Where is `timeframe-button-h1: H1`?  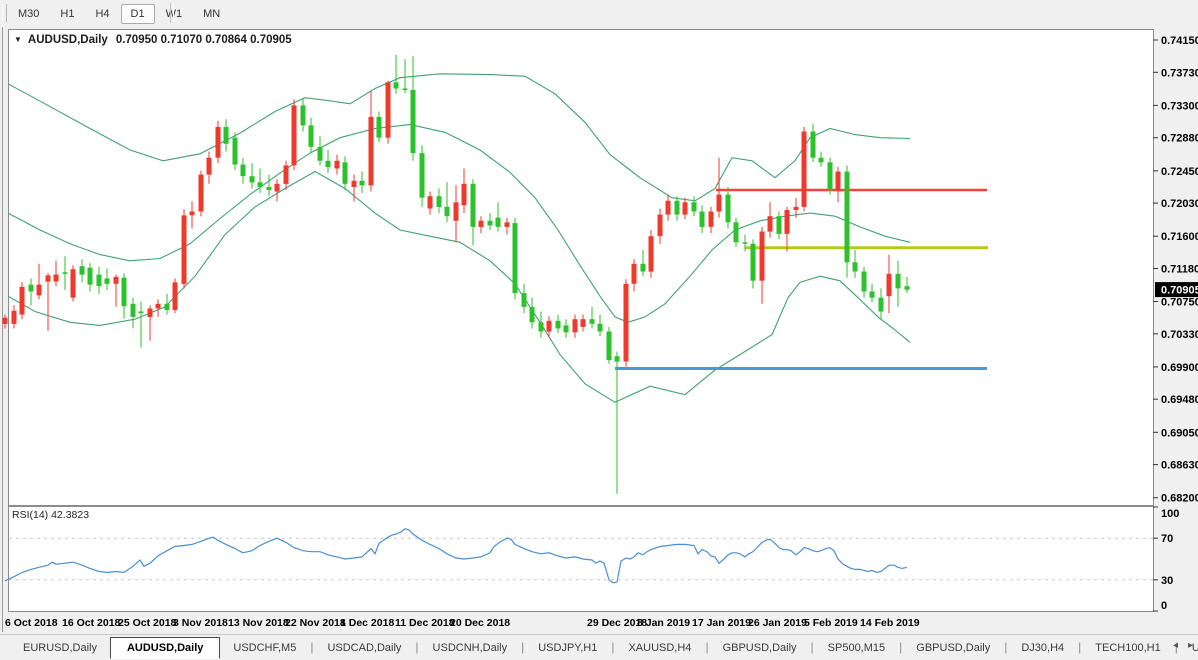
timeframe-button-h1: H1 is located at coordinates (67, 14).